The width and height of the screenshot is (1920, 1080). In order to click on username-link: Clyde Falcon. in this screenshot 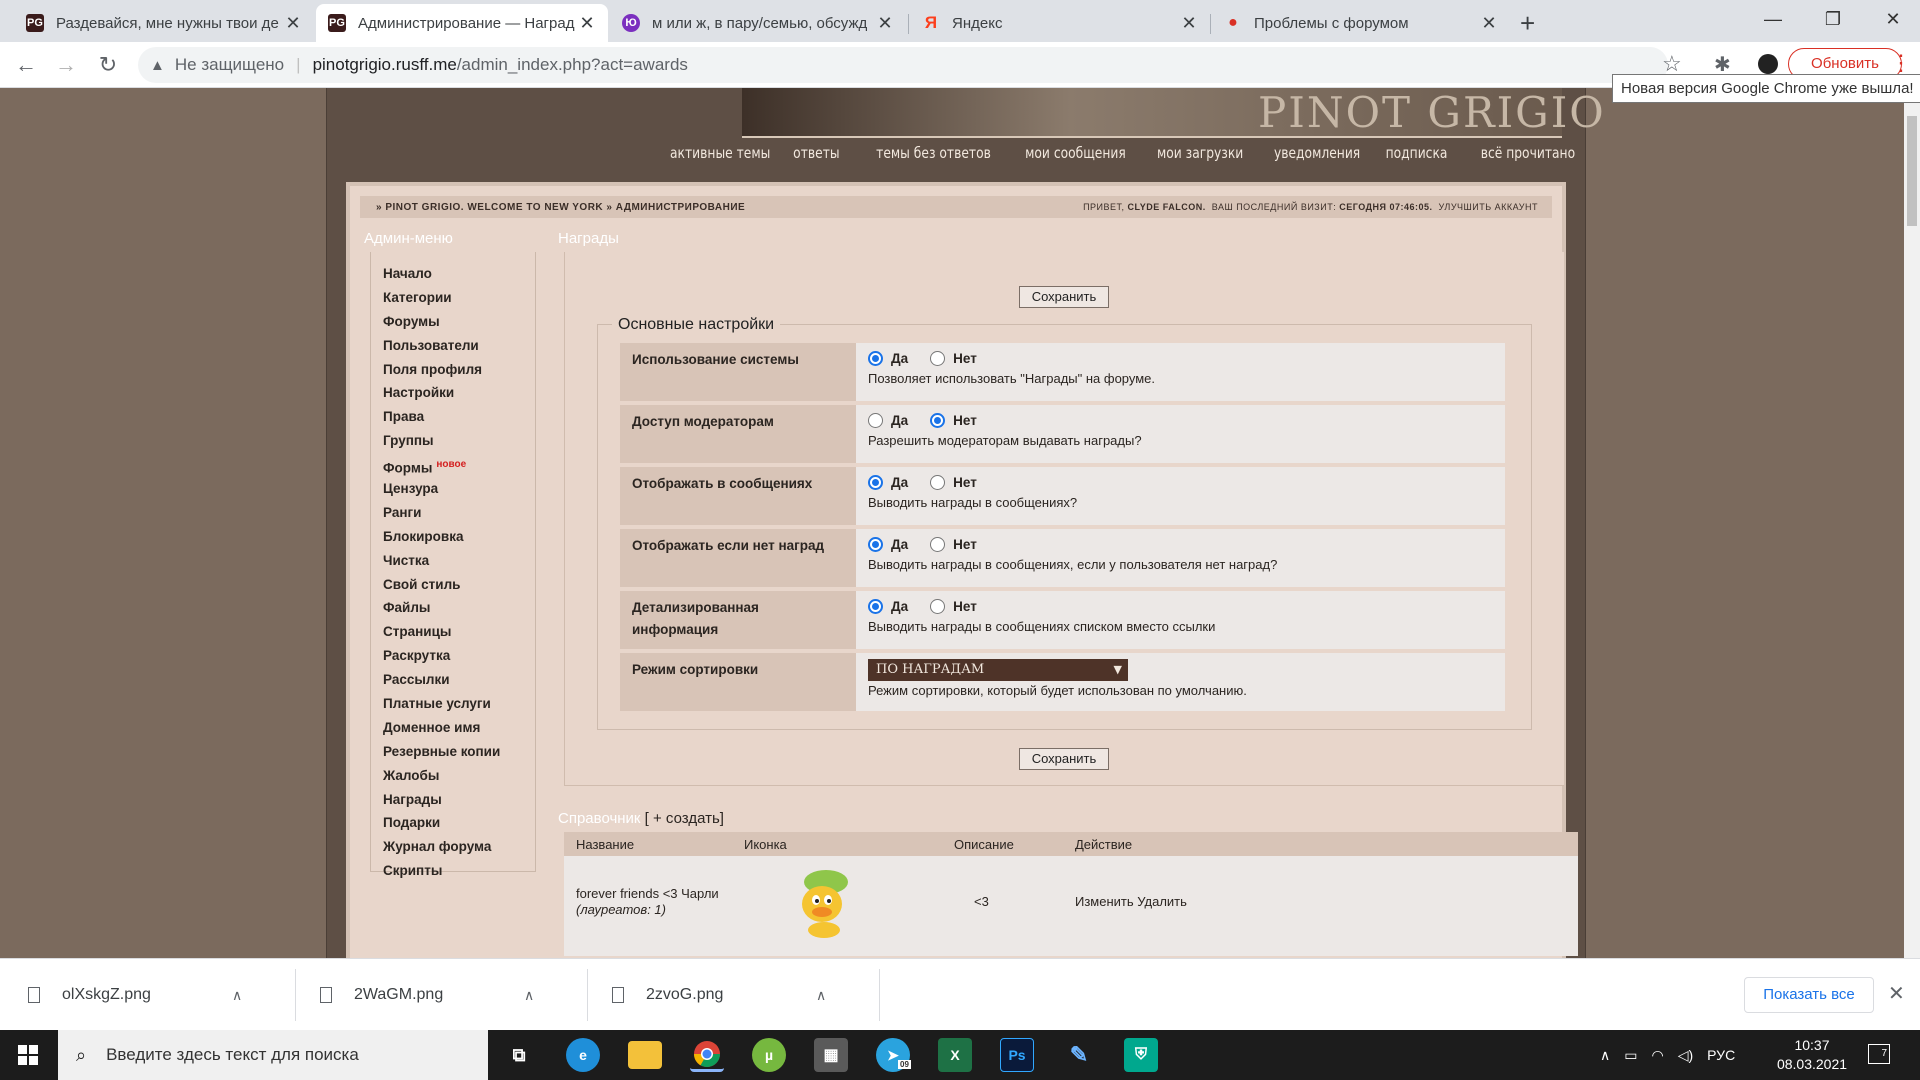, I will do `click(1167, 207)`.